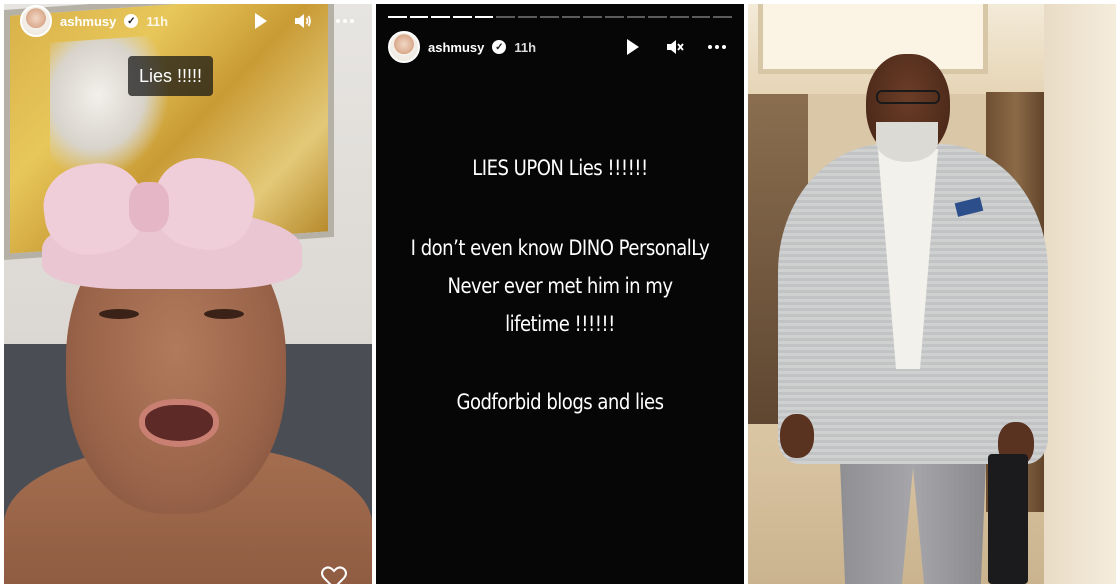  What do you see at coordinates (179, 423) in the screenshot?
I see `mouth` at bounding box center [179, 423].